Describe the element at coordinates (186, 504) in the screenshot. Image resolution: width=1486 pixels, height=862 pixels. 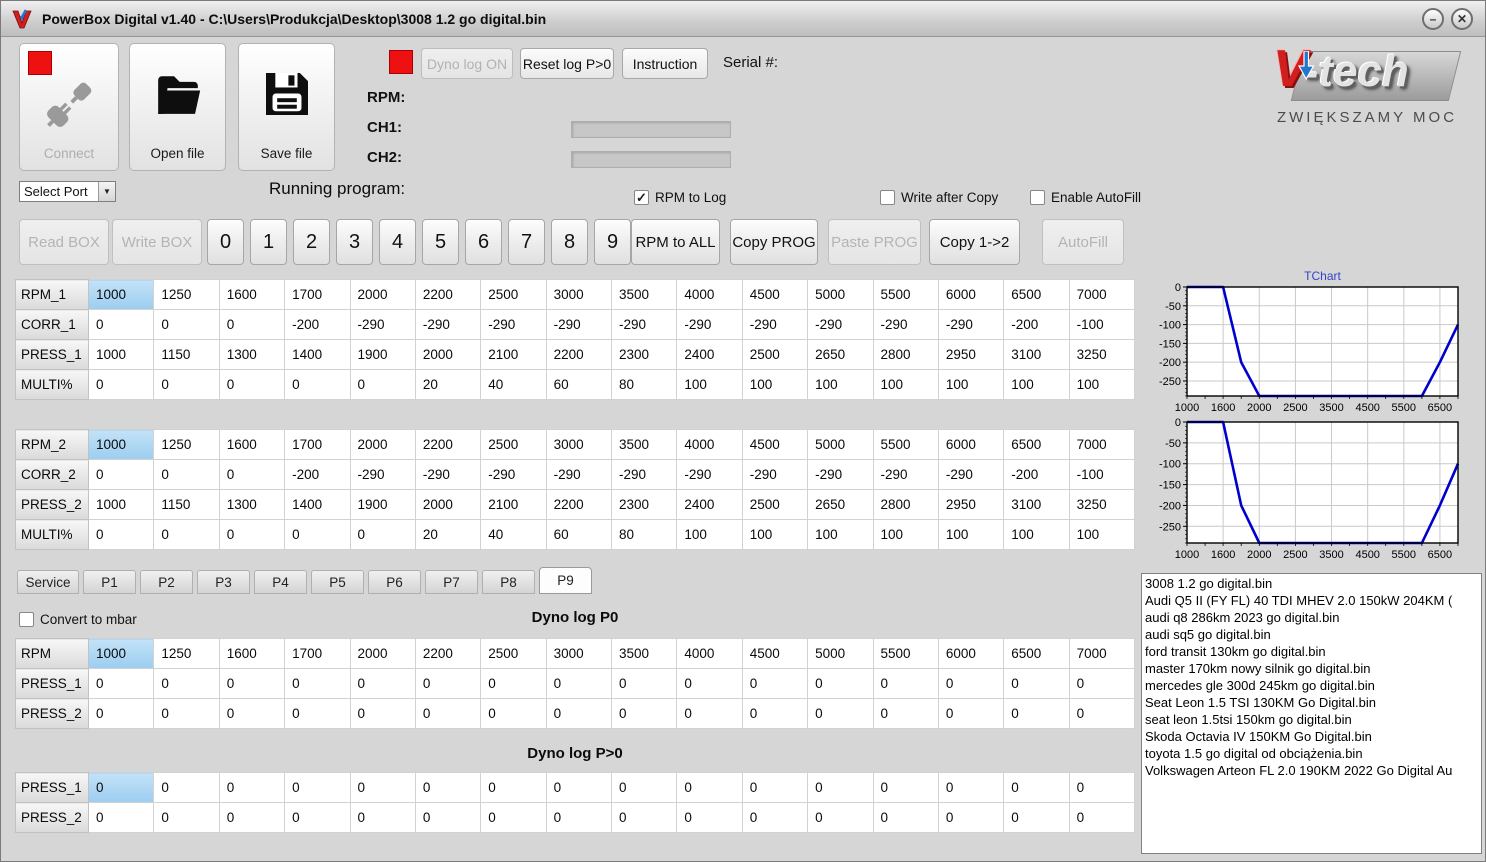
I see `cell-PRESS_2-1: 1150` at that location.